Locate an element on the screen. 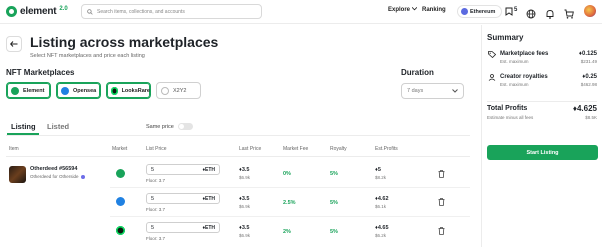  nft-collection: Otherdeed for Otherside is located at coordinates (57, 176).